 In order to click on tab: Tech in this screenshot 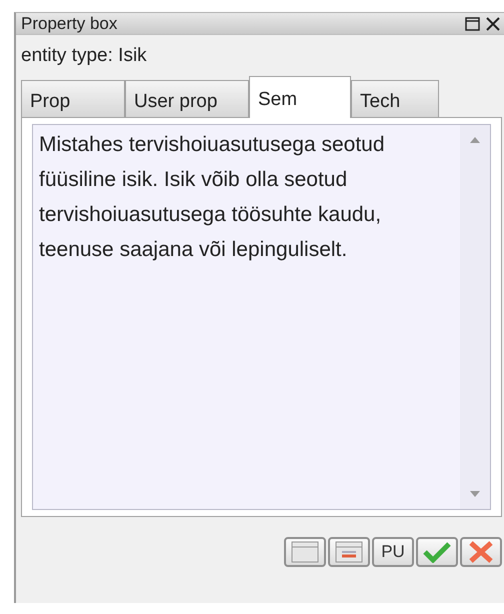, I will do `click(395, 98)`.